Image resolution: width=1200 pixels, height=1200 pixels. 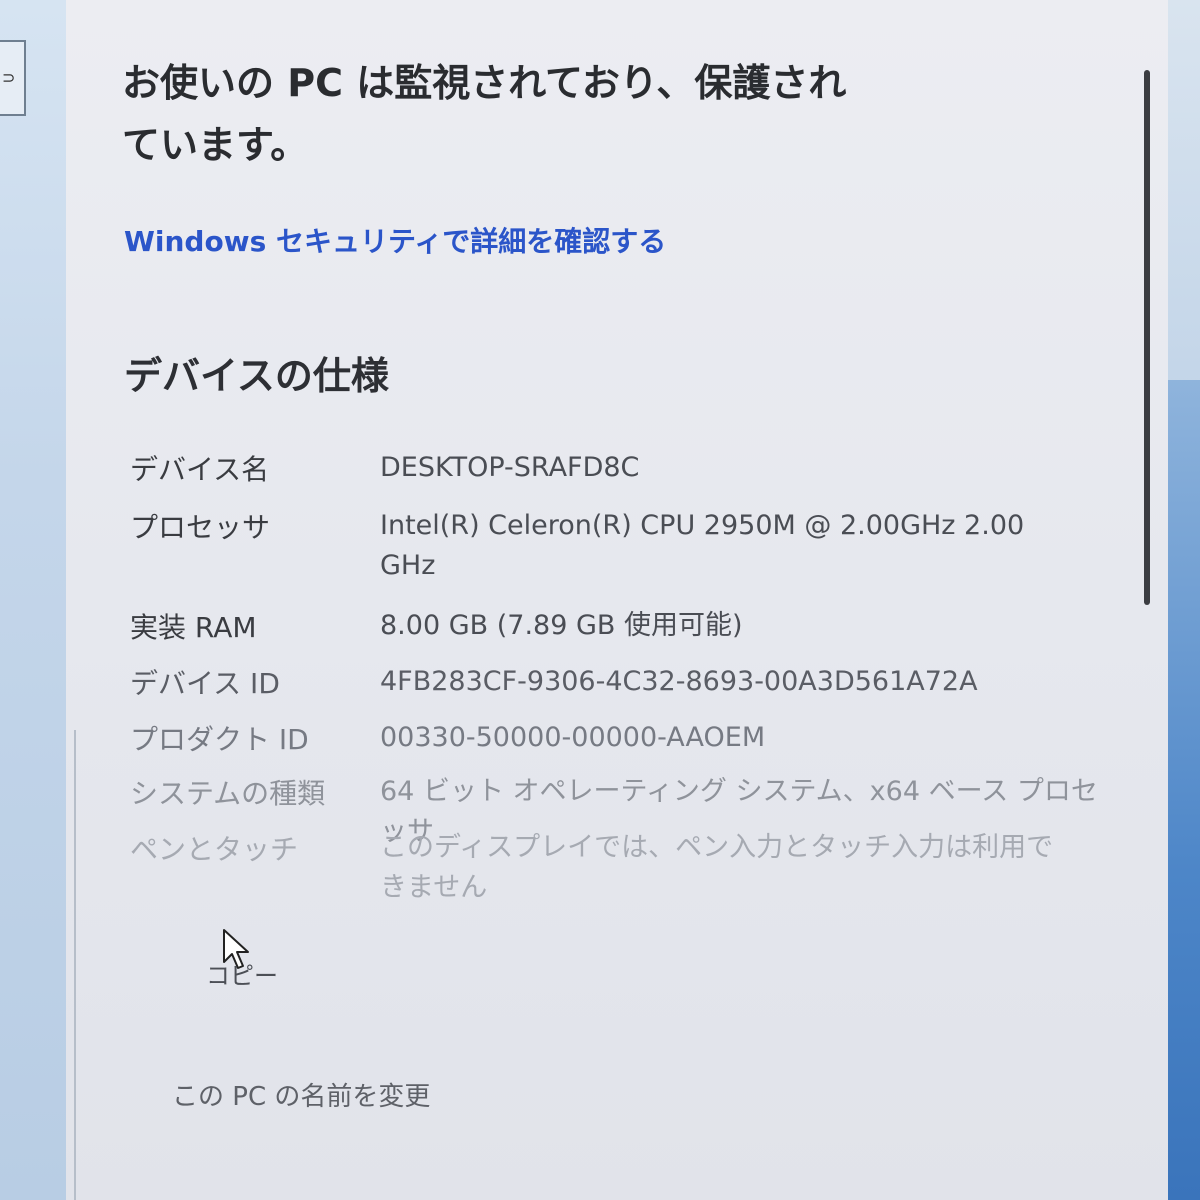 I want to click on spec-label: プロダクト ID, so click(x=219, y=739).